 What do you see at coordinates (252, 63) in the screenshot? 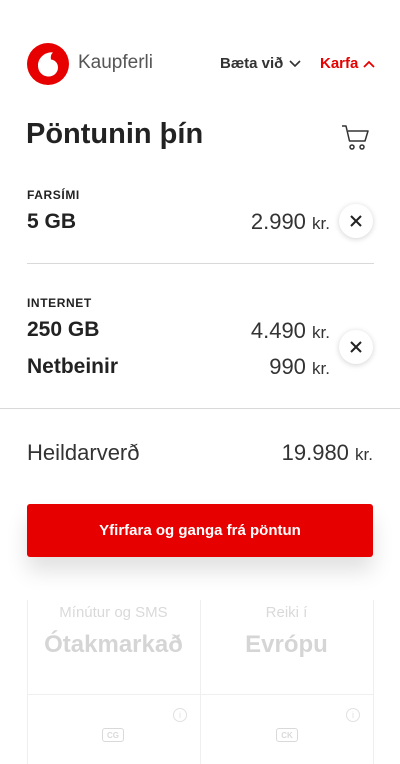
I see `add-menu-label: Bæta við` at bounding box center [252, 63].